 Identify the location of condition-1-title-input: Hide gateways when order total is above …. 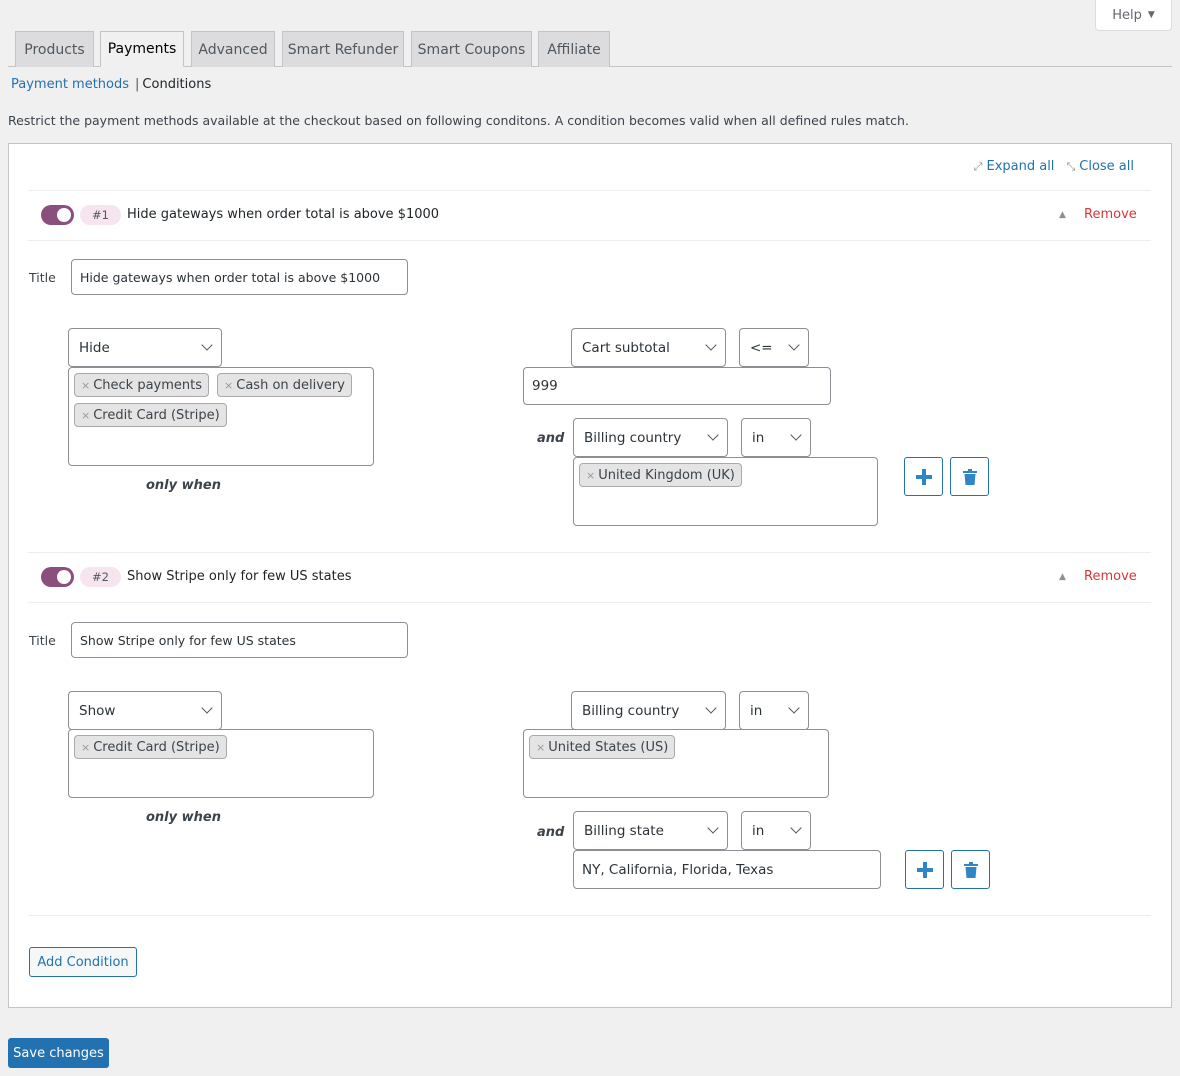
(239, 277).